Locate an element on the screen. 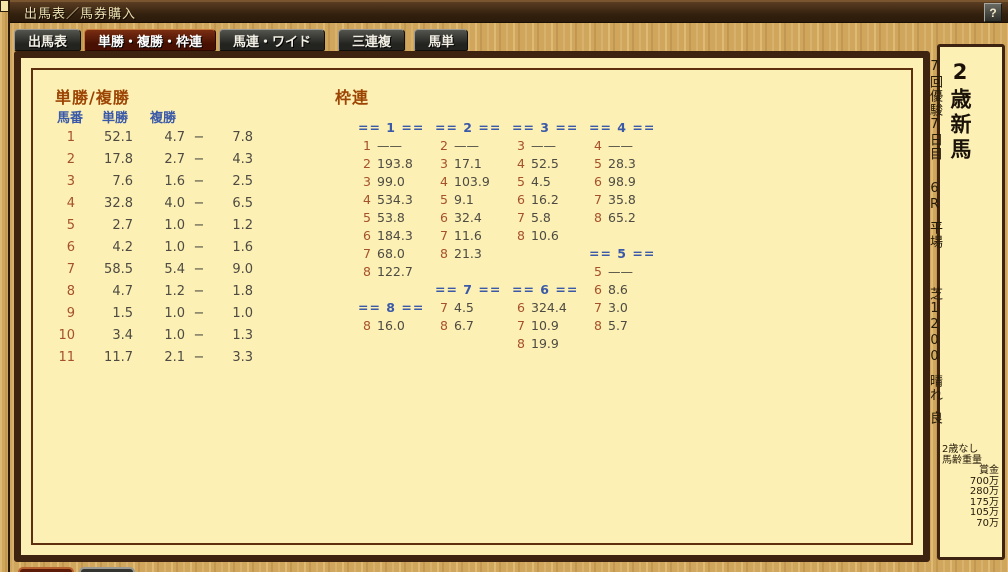 This screenshot has width=1008, height=572. bracket-odds-cell: 8 19.9 is located at coordinates (550, 343).